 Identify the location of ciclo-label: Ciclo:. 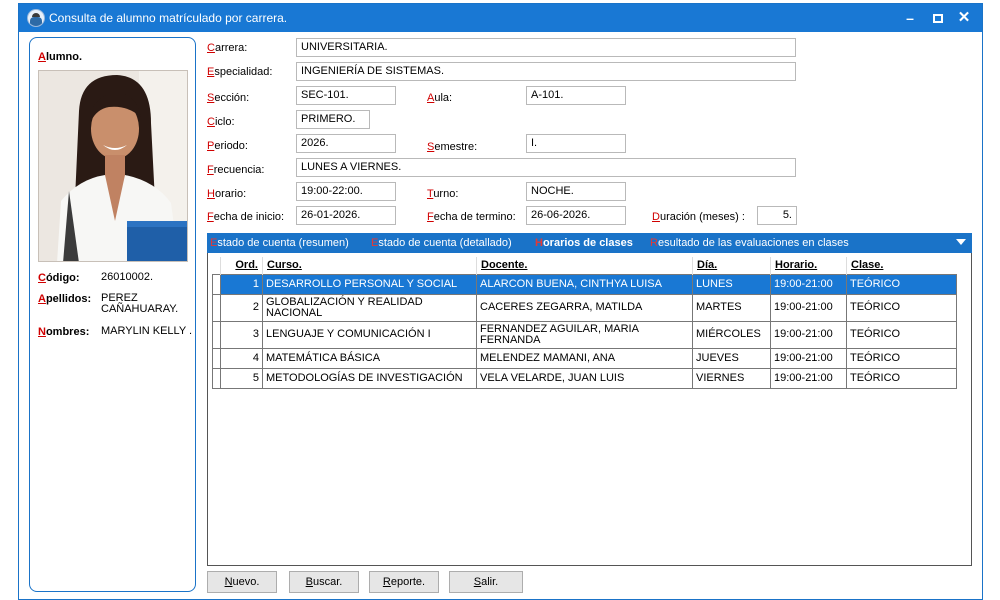
(221, 122).